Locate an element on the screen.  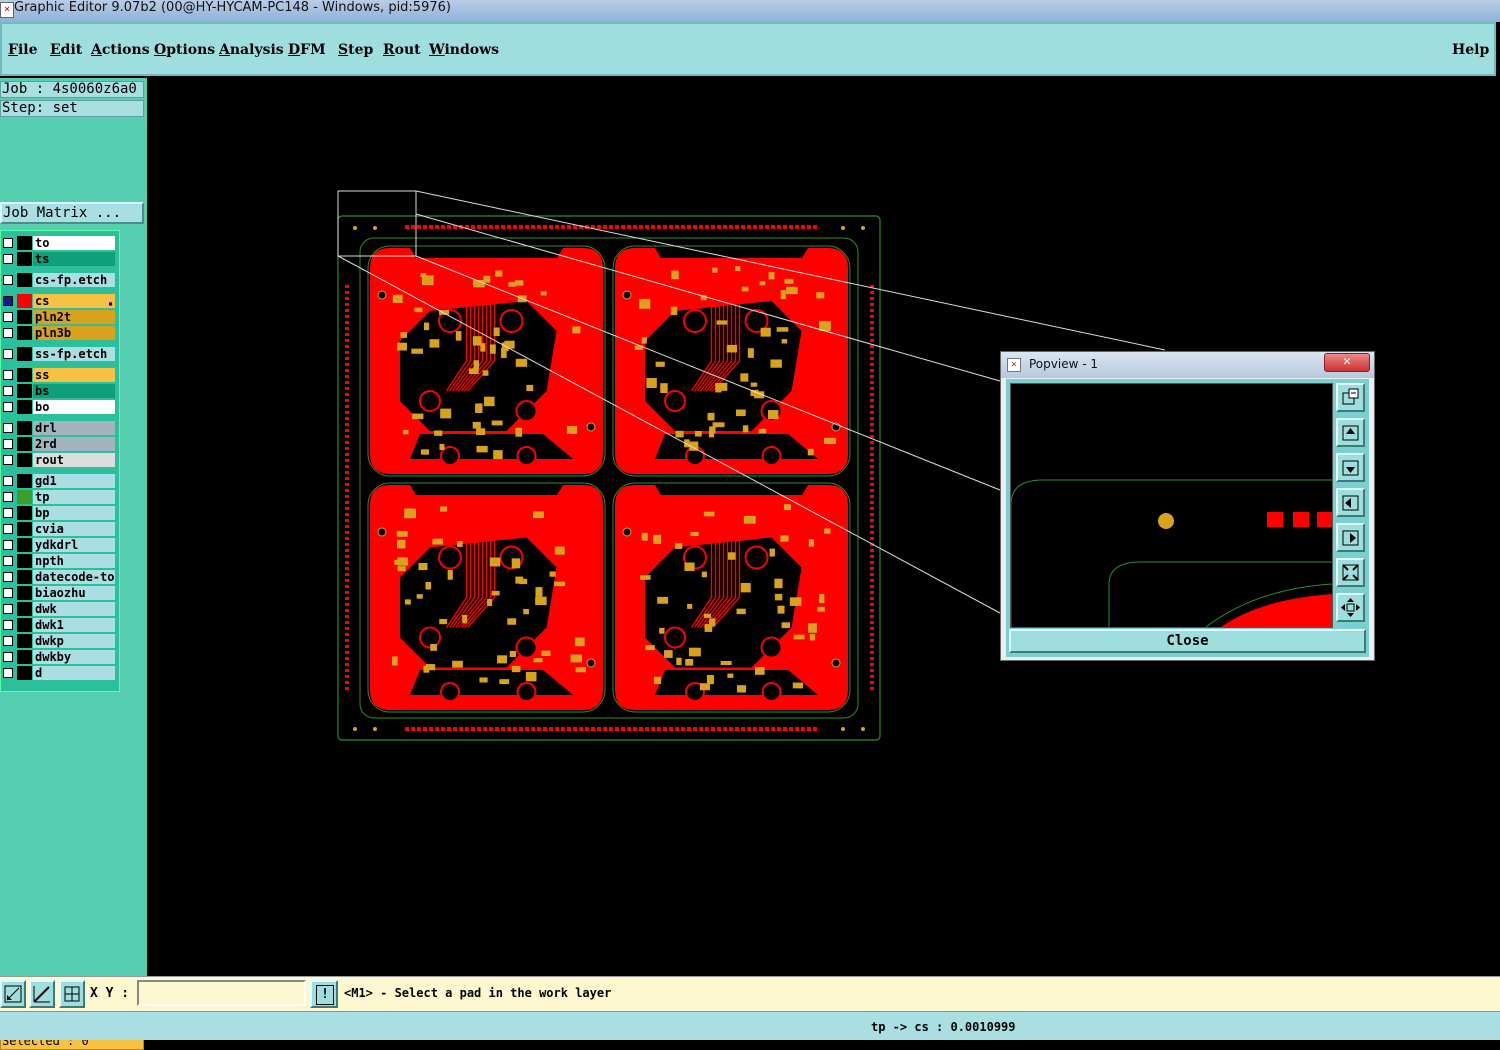
menu-help: Help is located at coordinates (1470, 50).